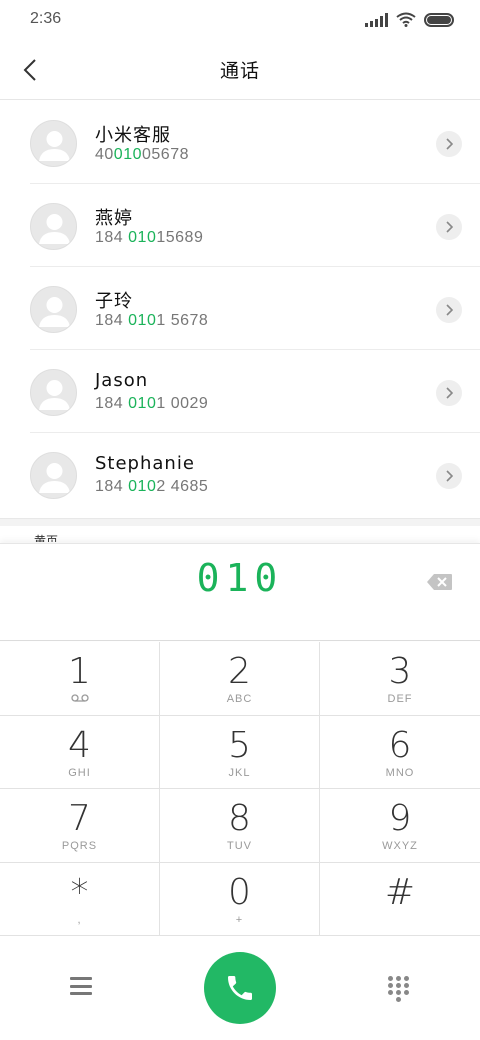 The width and height of the screenshot is (480, 1040). What do you see at coordinates (240, 522) in the screenshot?
I see `section-separator` at bounding box center [240, 522].